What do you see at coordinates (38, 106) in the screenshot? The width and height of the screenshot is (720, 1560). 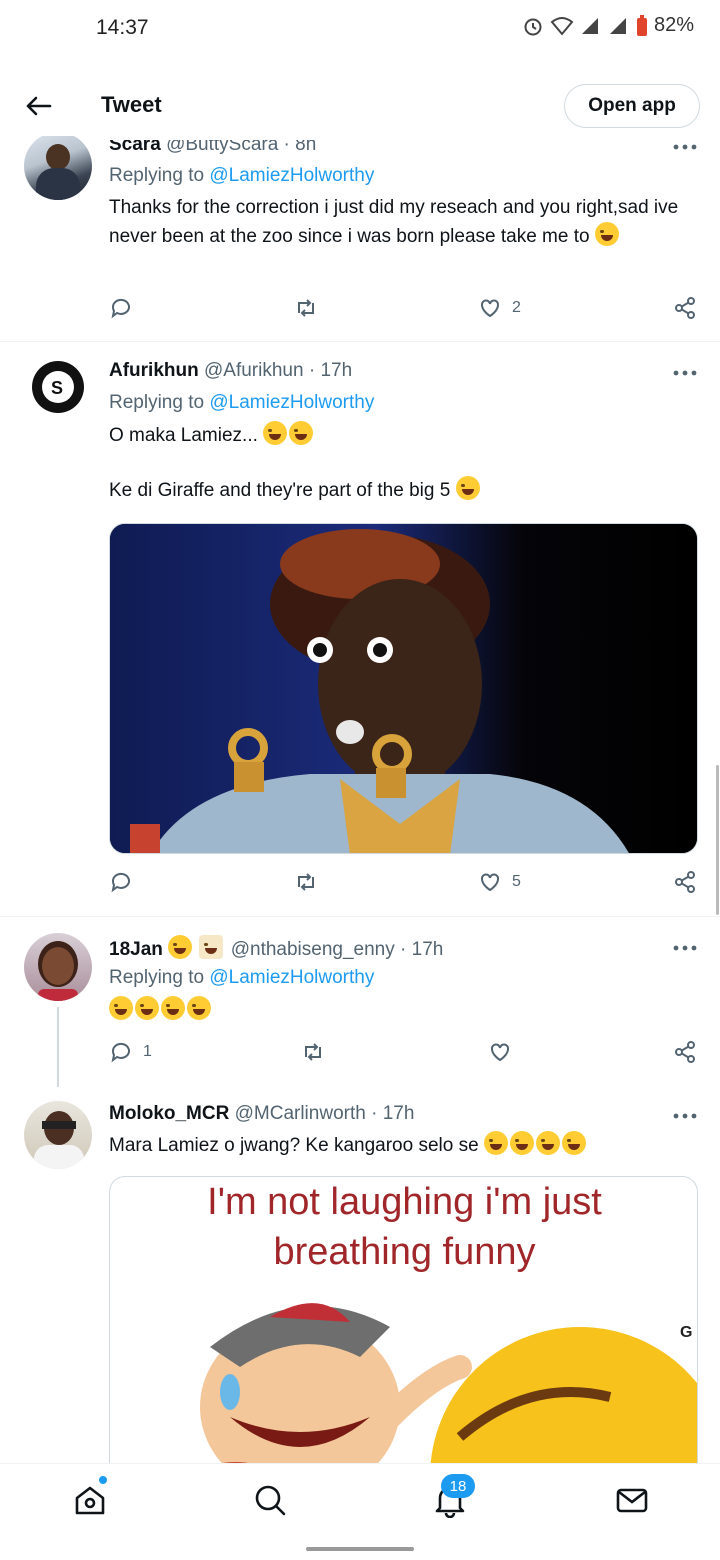 I see `back-arrow-icon` at bounding box center [38, 106].